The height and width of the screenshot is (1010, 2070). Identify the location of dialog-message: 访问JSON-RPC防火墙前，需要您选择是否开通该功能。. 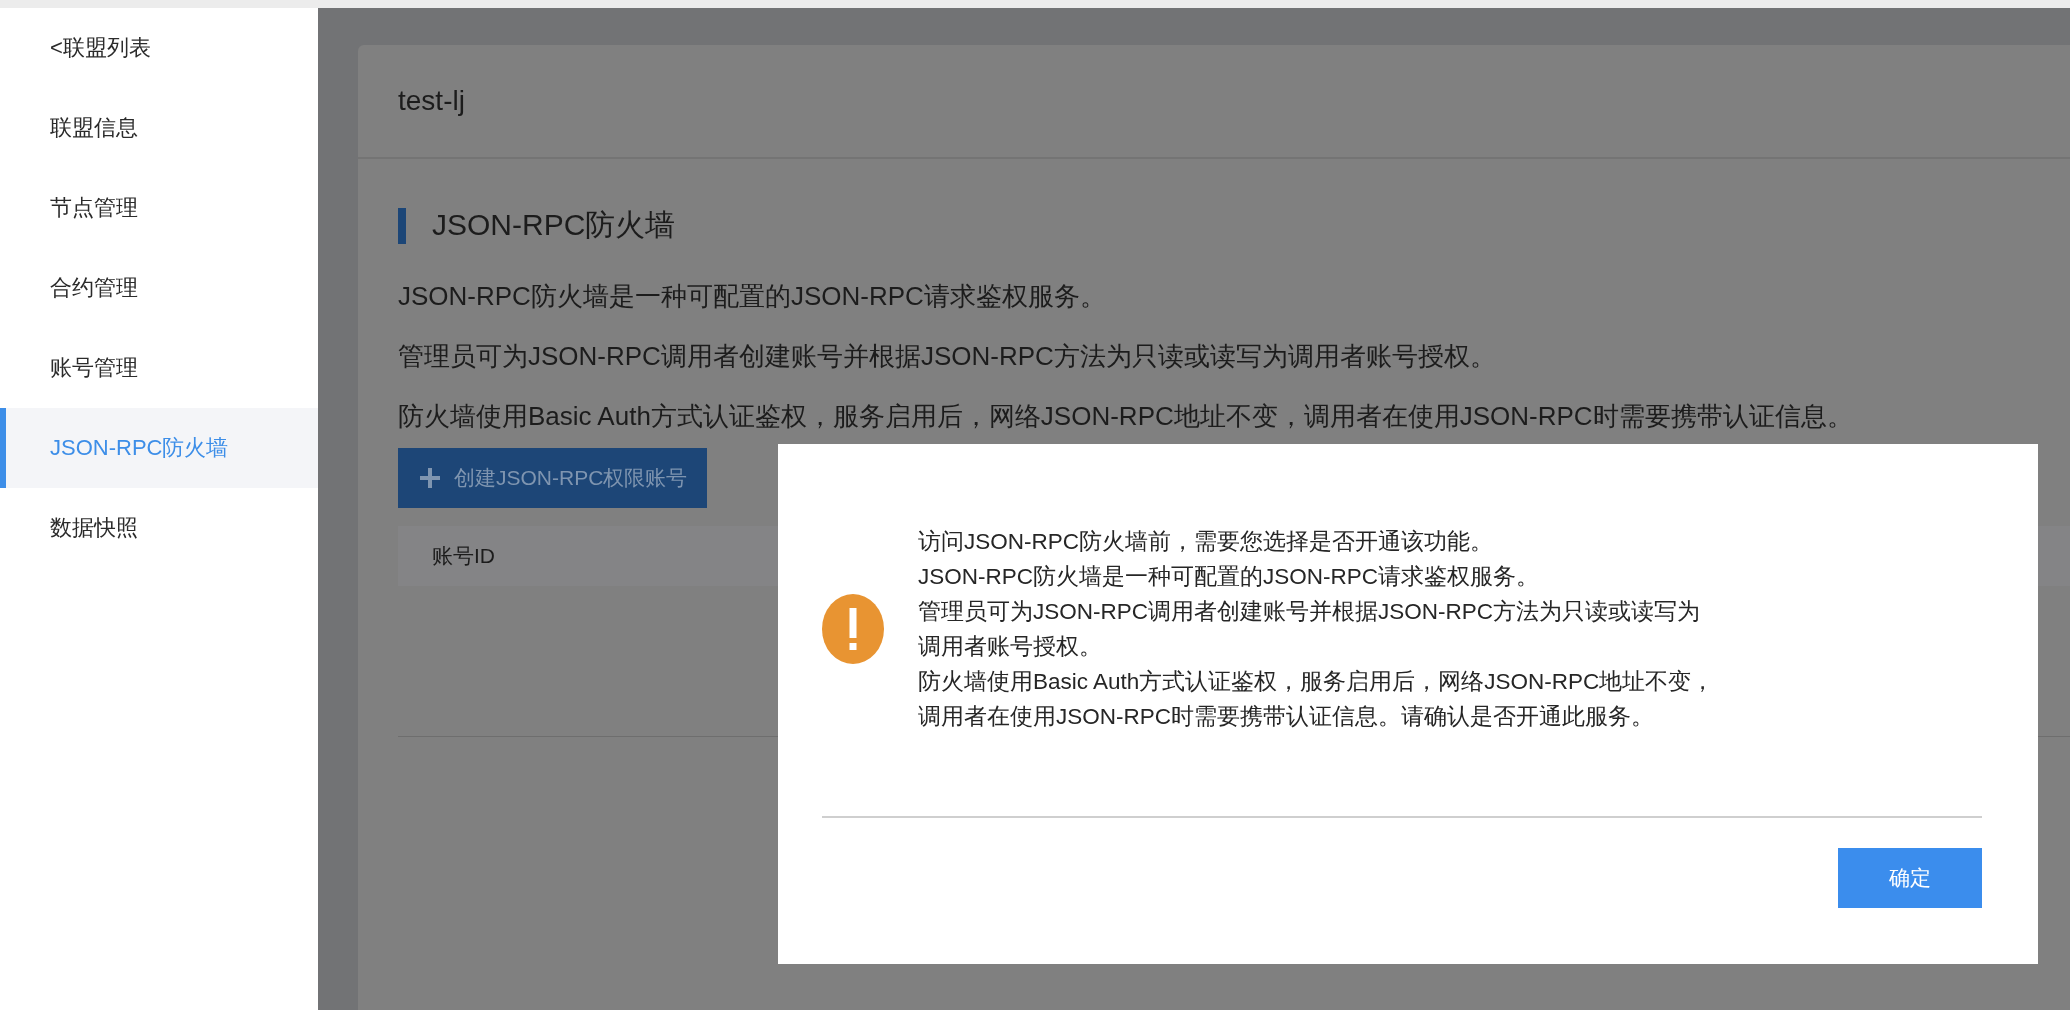
(1206, 542).